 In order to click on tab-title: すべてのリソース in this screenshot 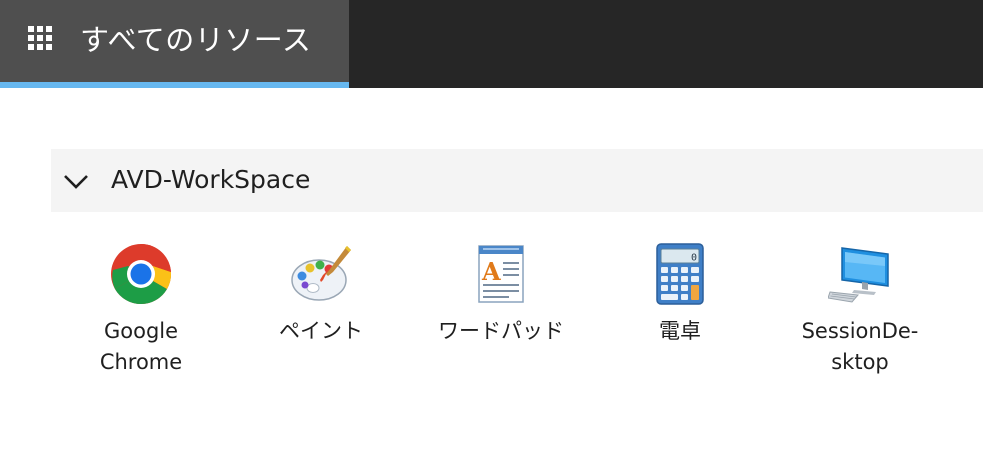, I will do `click(196, 40)`.